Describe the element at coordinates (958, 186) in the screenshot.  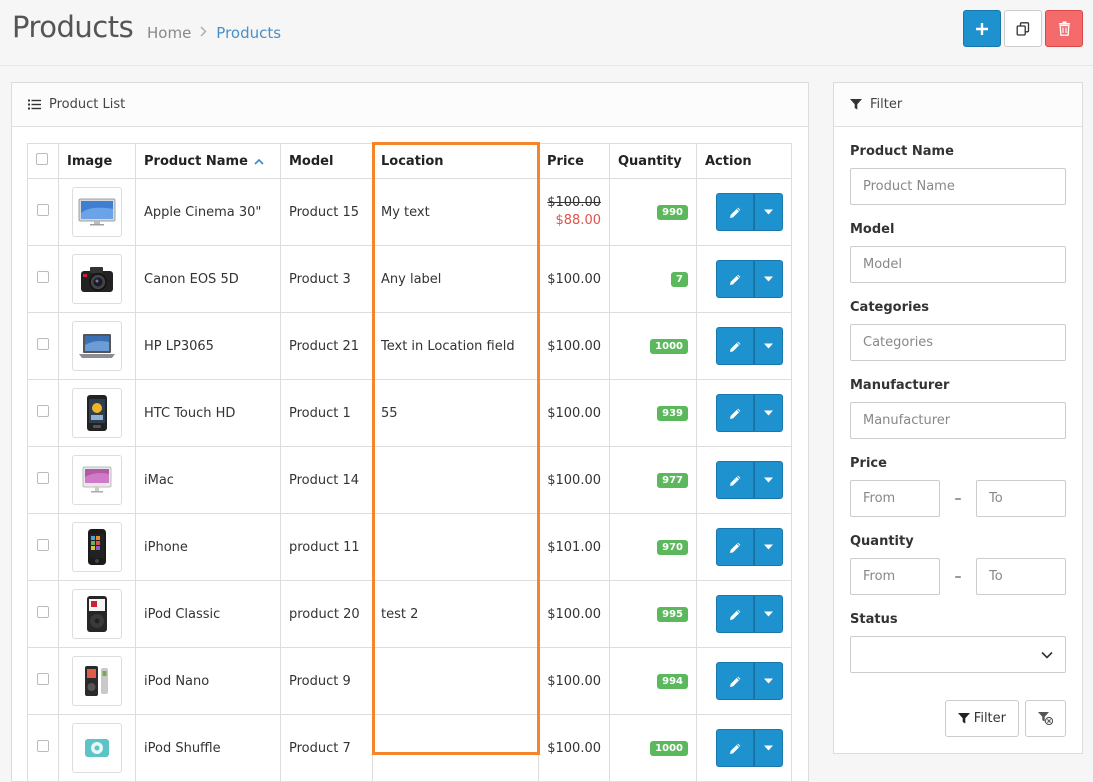
I see `product-name-input: Product Name` at that location.